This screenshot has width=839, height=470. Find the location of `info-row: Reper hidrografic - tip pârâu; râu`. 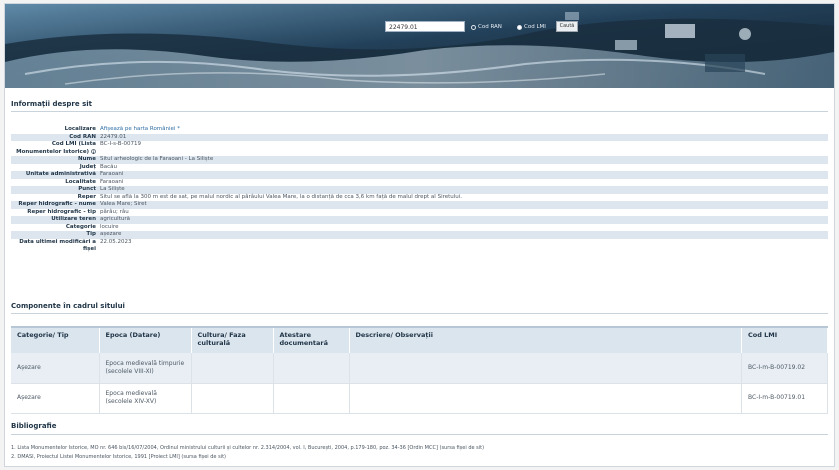

info-row: Reper hidrografic - tip pârâu; râu is located at coordinates (419, 213).